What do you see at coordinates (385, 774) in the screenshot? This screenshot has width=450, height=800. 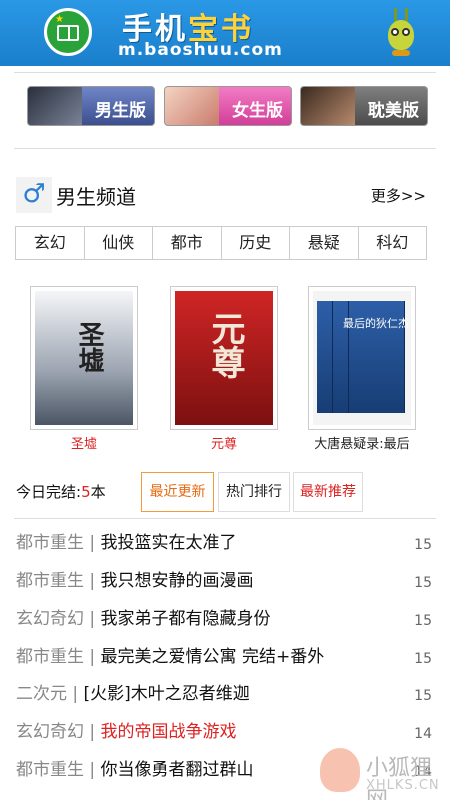 I see `watermark-logo: 小狐狸网 XHLKS.CN` at bounding box center [385, 774].